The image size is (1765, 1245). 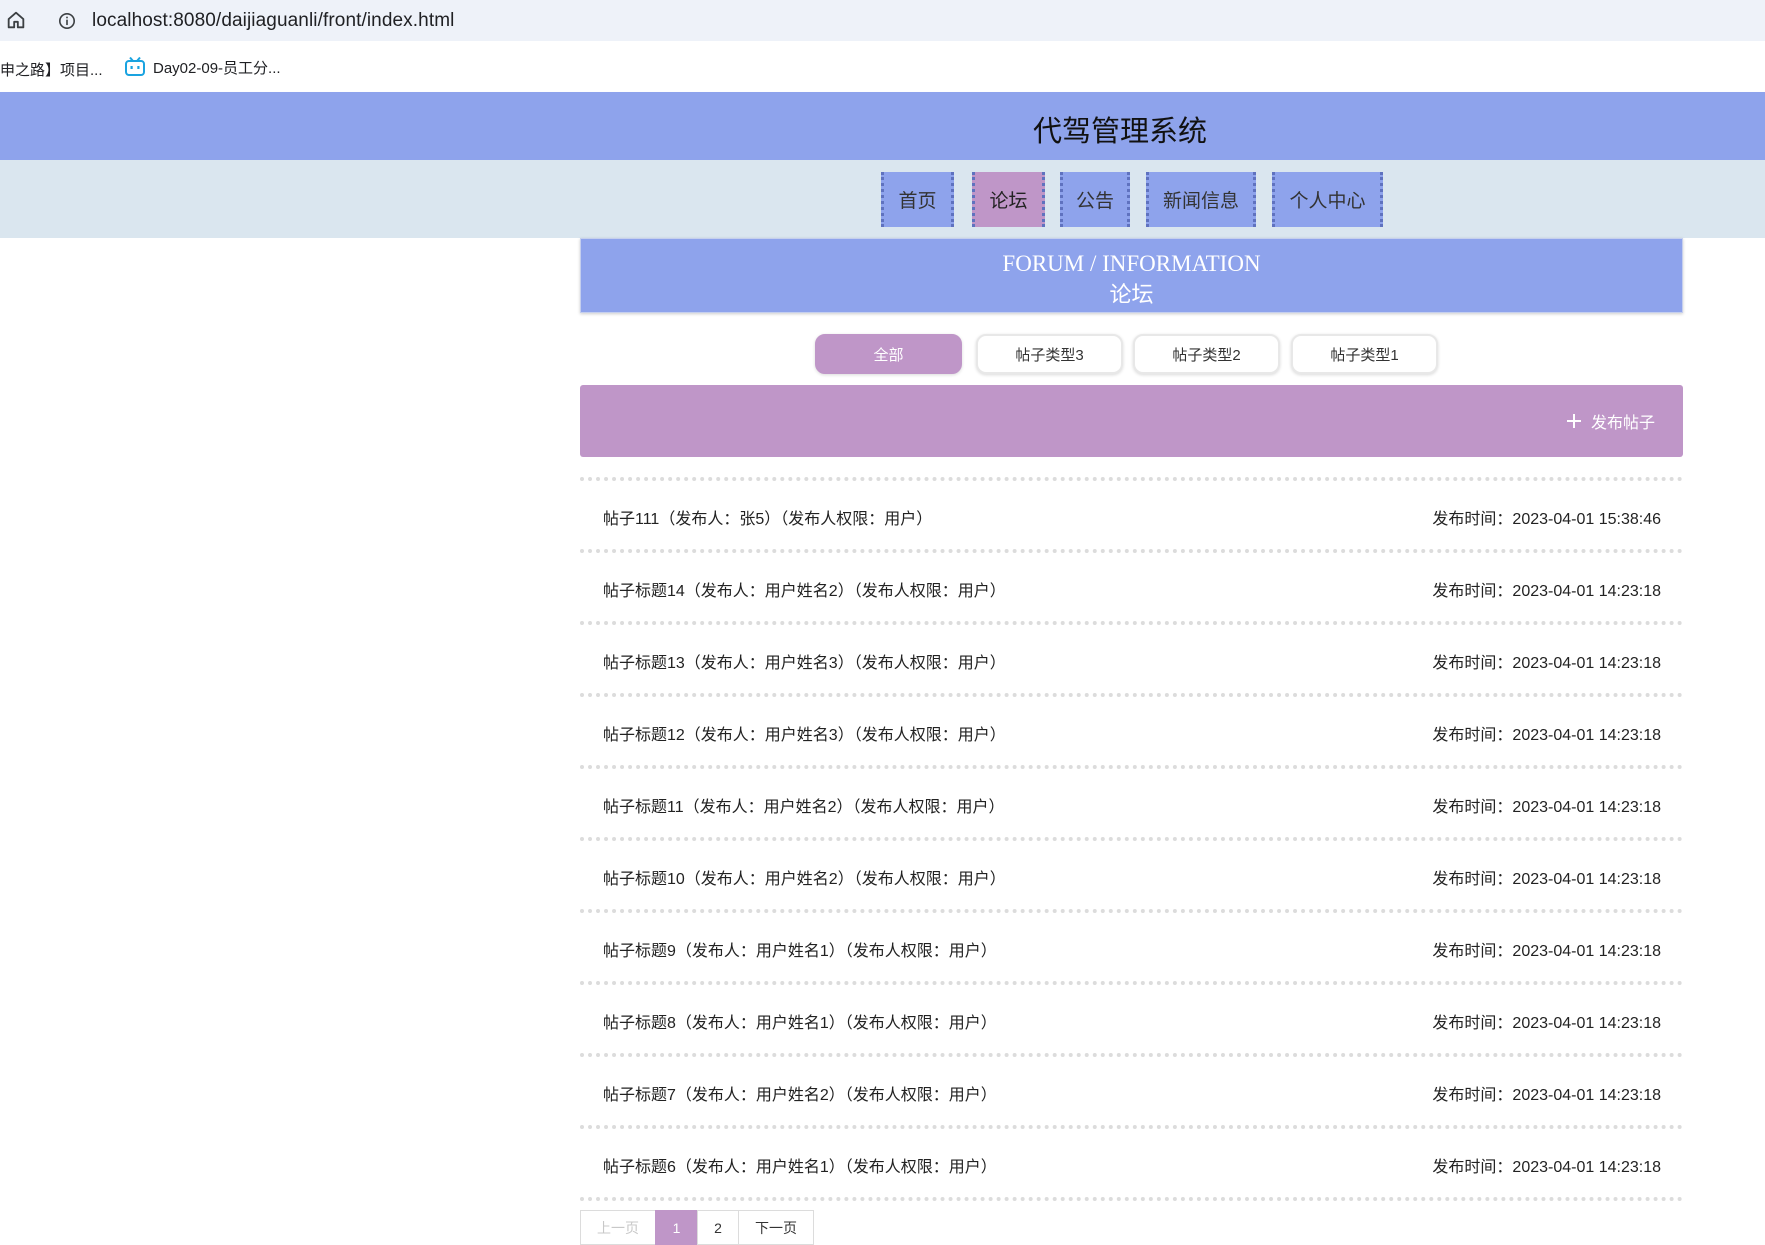 What do you see at coordinates (1131, 1199) in the screenshot?
I see `list-divider` at bounding box center [1131, 1199].